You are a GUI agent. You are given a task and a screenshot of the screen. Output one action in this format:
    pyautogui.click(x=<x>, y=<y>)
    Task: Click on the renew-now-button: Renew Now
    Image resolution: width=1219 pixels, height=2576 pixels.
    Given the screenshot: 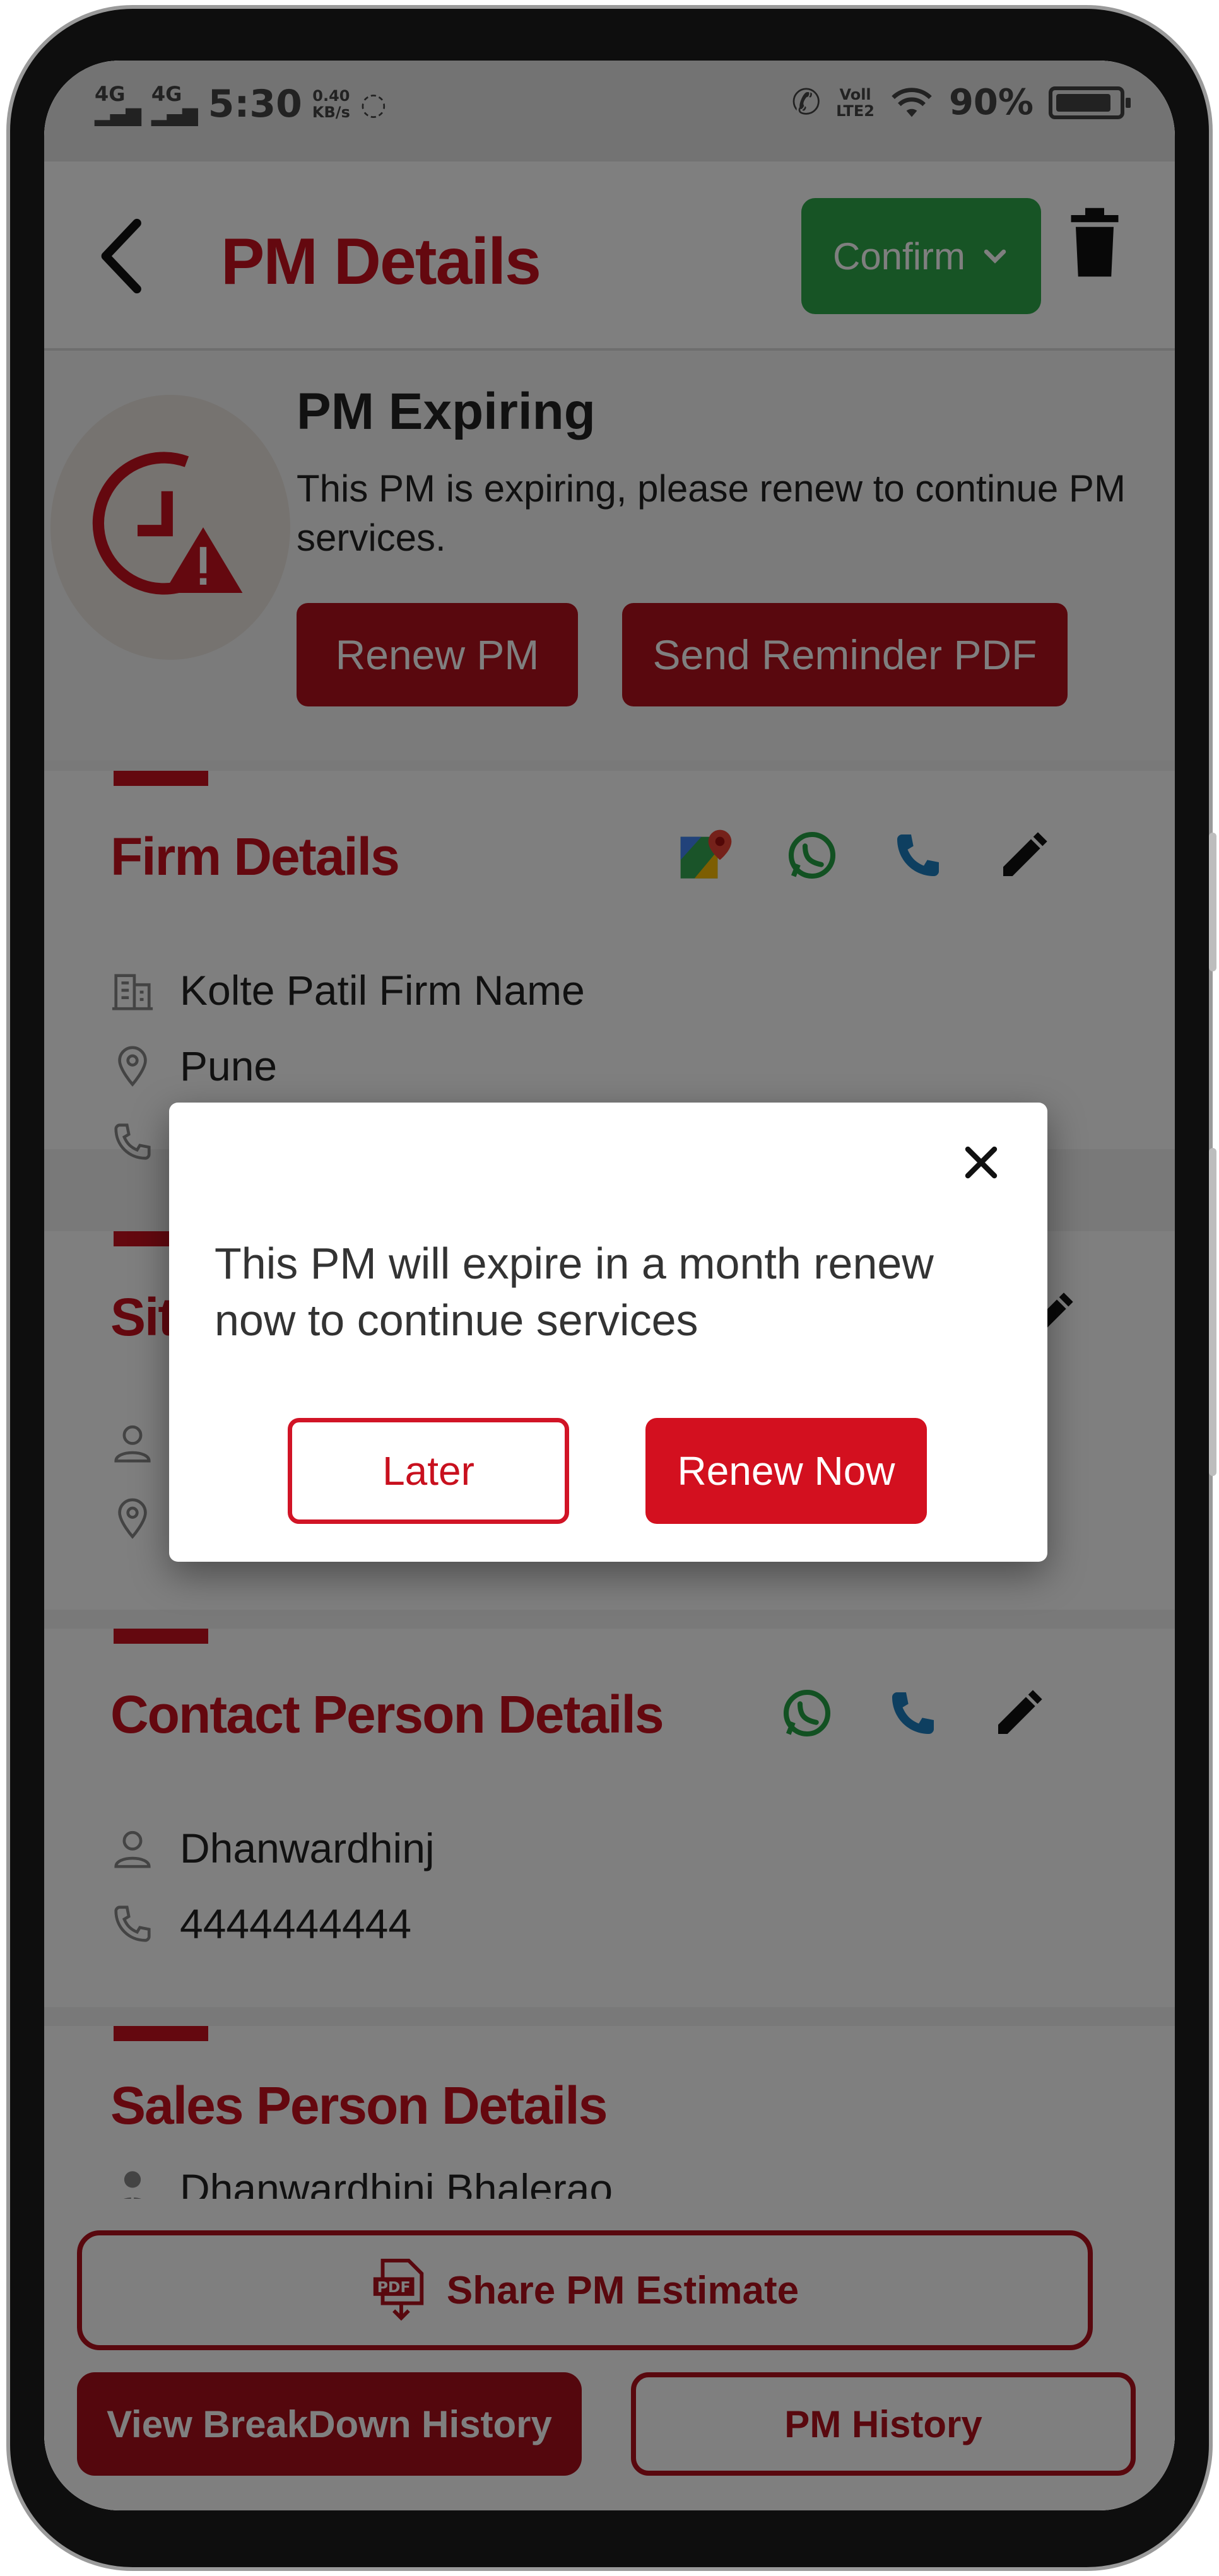 What is the action you would take?
    pyautogui.click(x=786, y=1471)
    